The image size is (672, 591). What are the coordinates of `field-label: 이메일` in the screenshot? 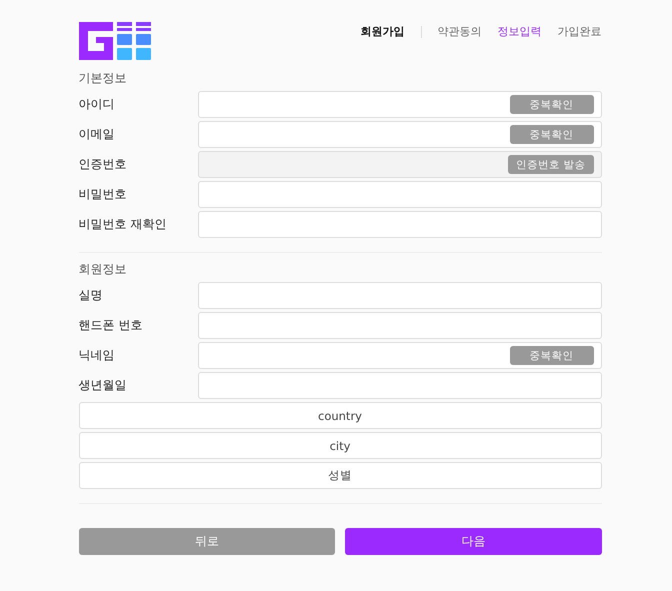 It's located at (97, 134).